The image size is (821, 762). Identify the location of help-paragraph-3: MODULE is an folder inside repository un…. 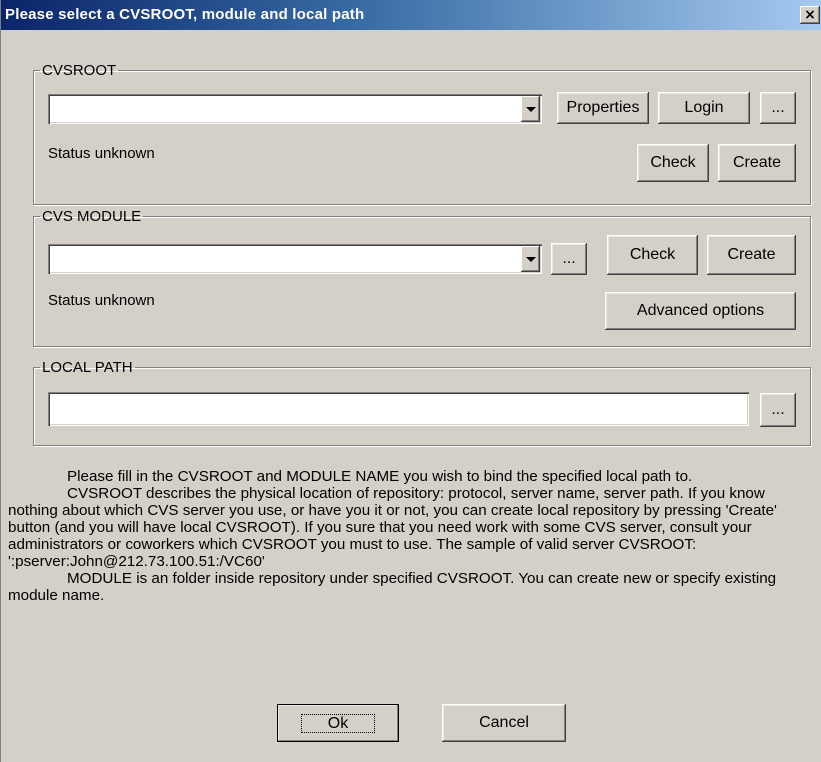
(392, 587).